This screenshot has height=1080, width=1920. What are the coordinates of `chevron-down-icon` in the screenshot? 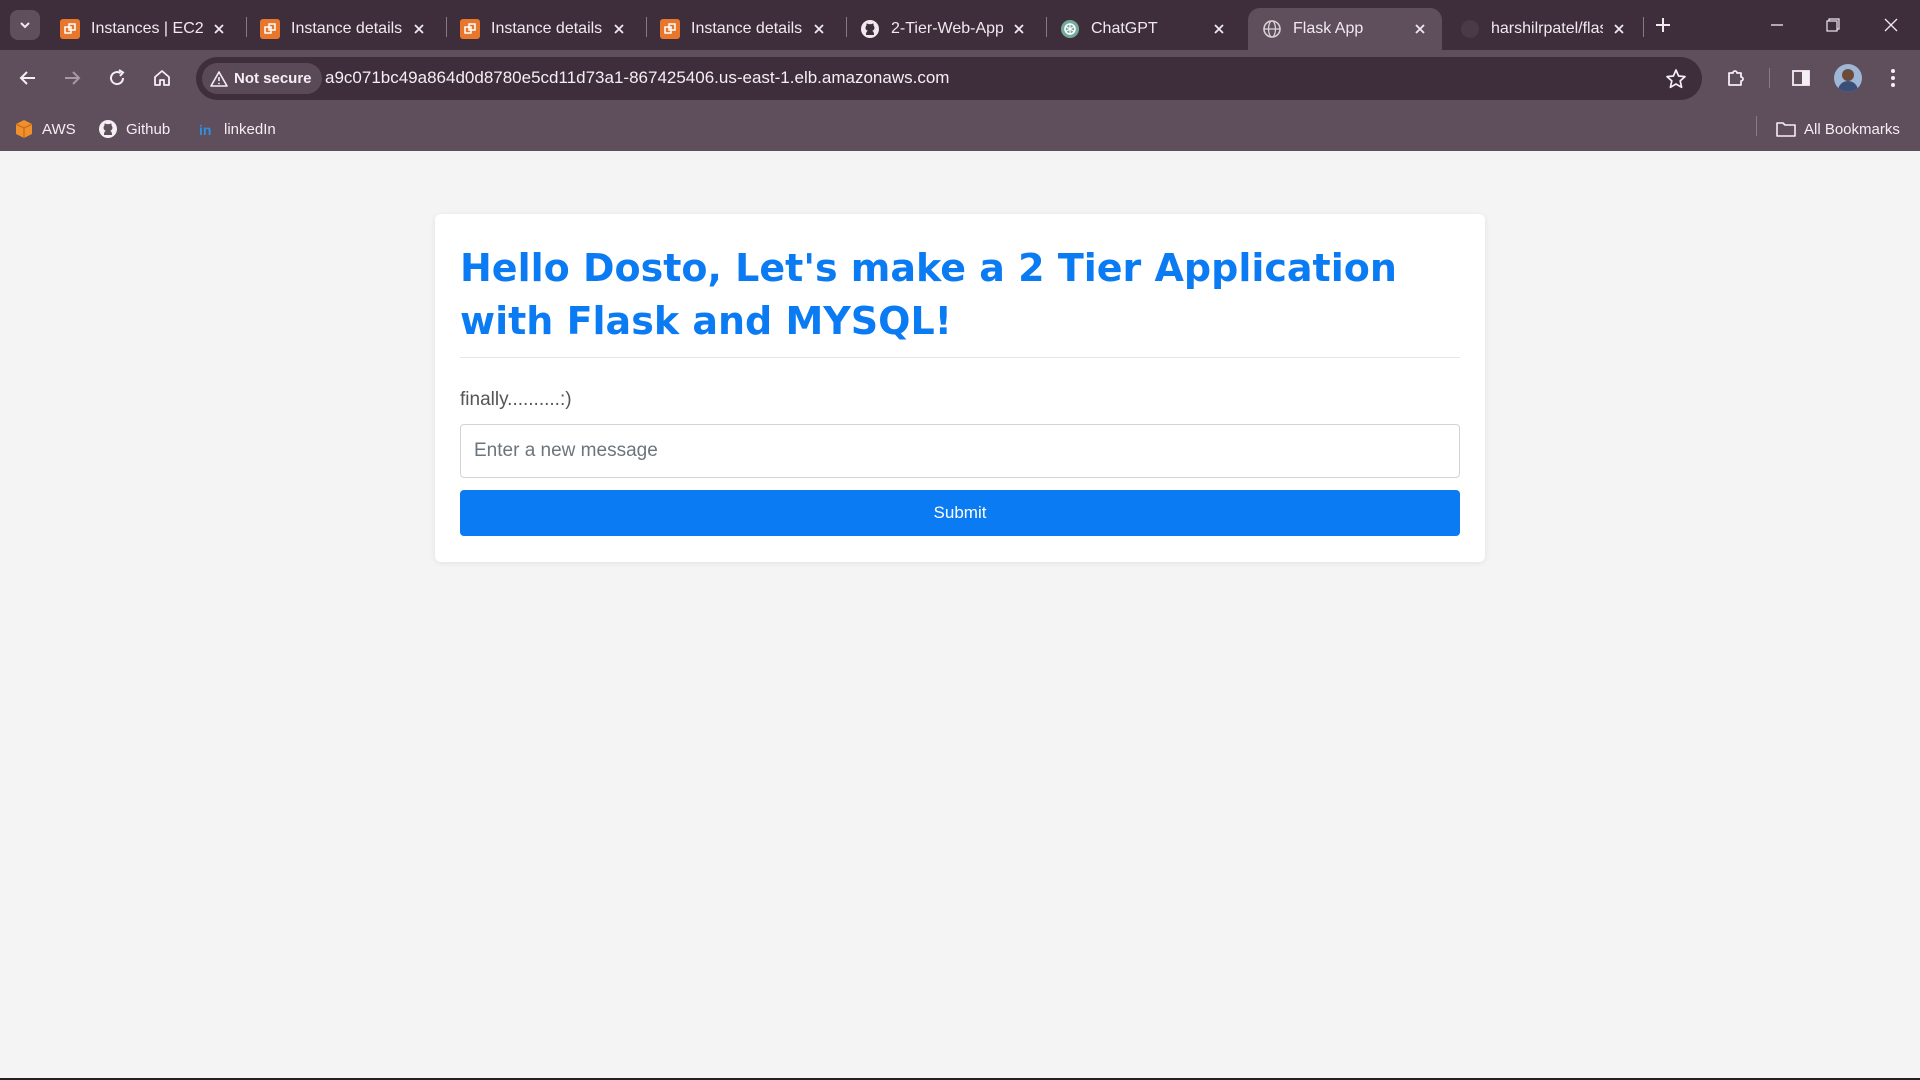 It's located at (25, 25).